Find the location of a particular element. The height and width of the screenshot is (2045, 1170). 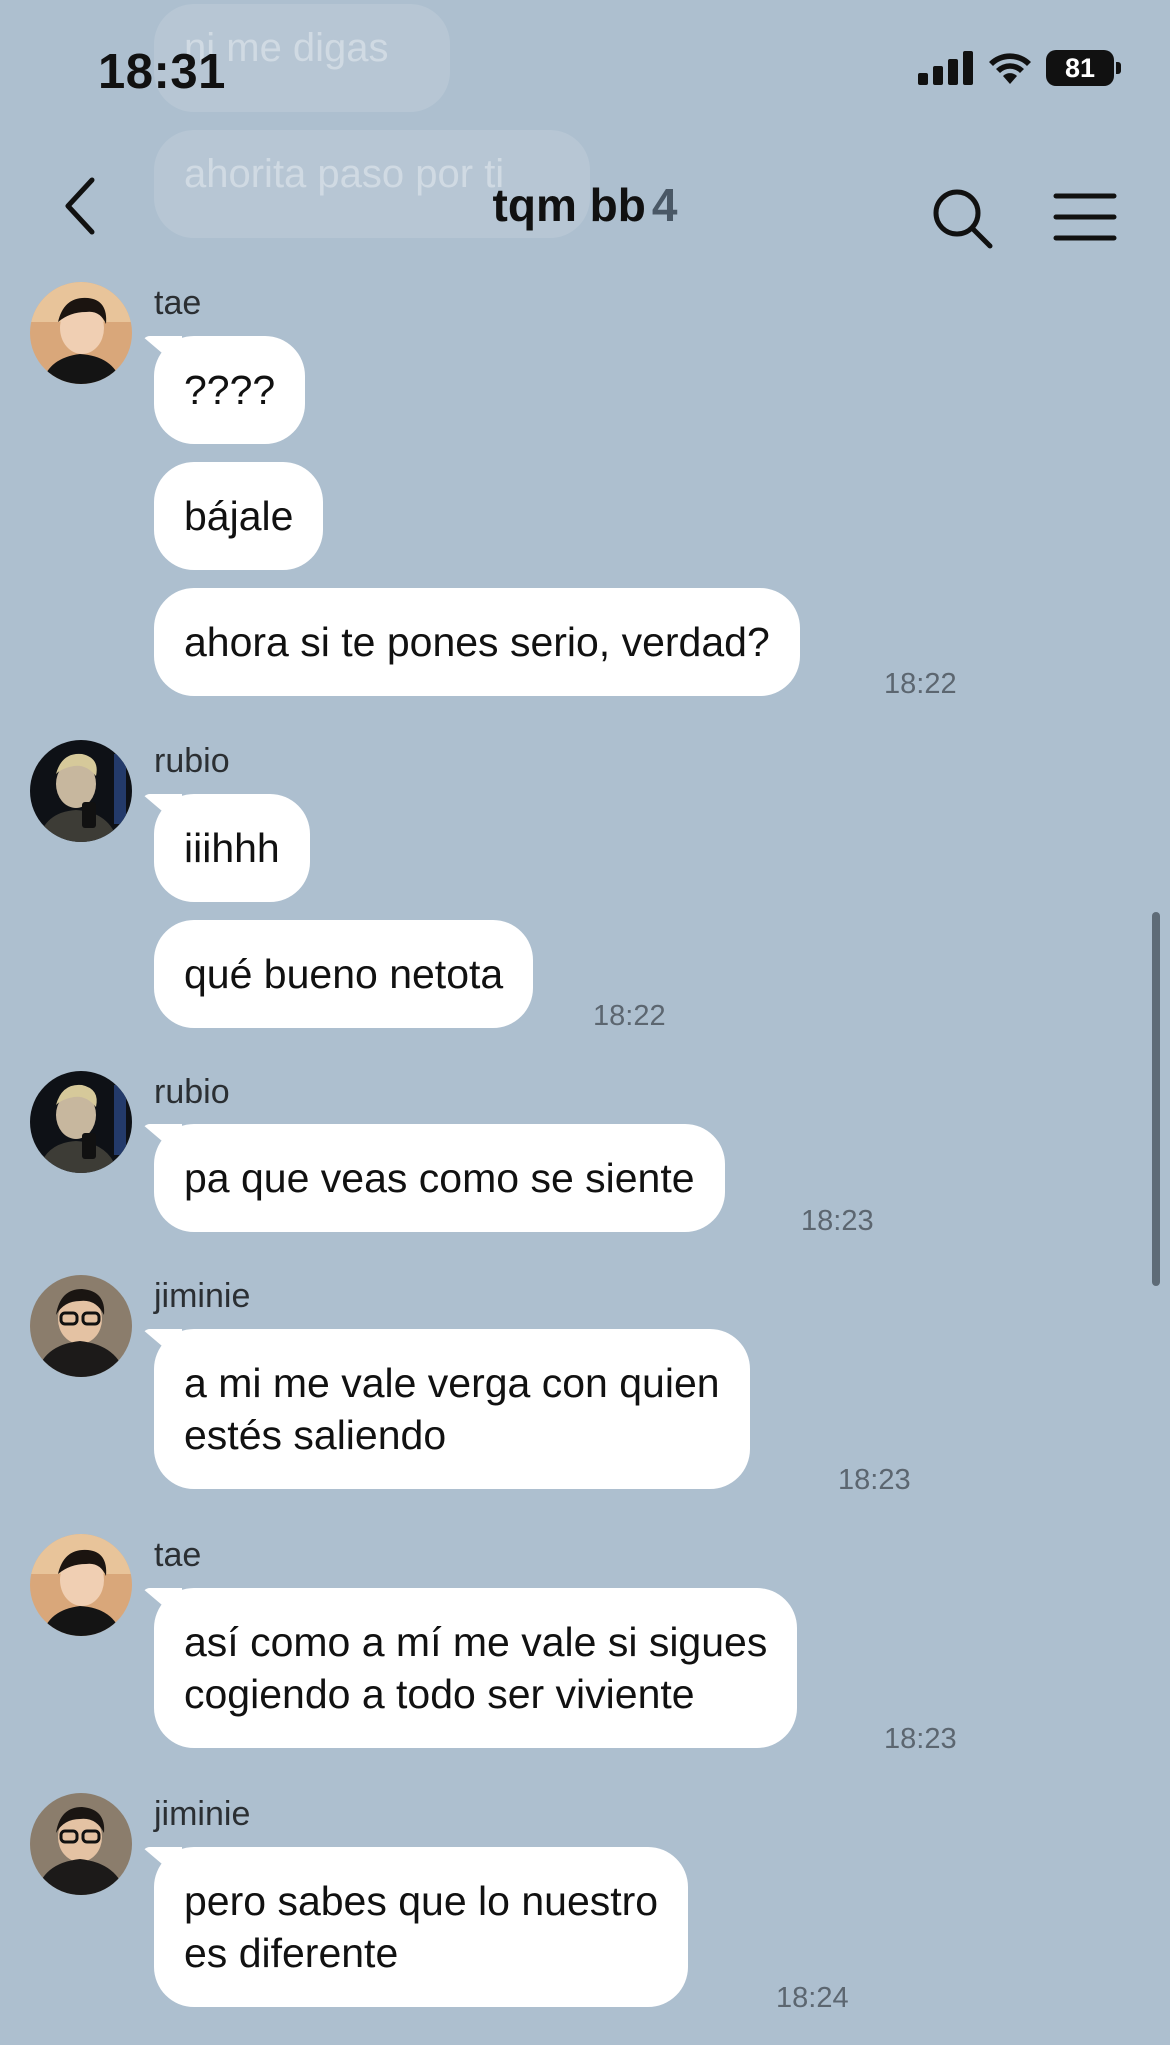

scrollbar is located at coordinates (1156, 1099).